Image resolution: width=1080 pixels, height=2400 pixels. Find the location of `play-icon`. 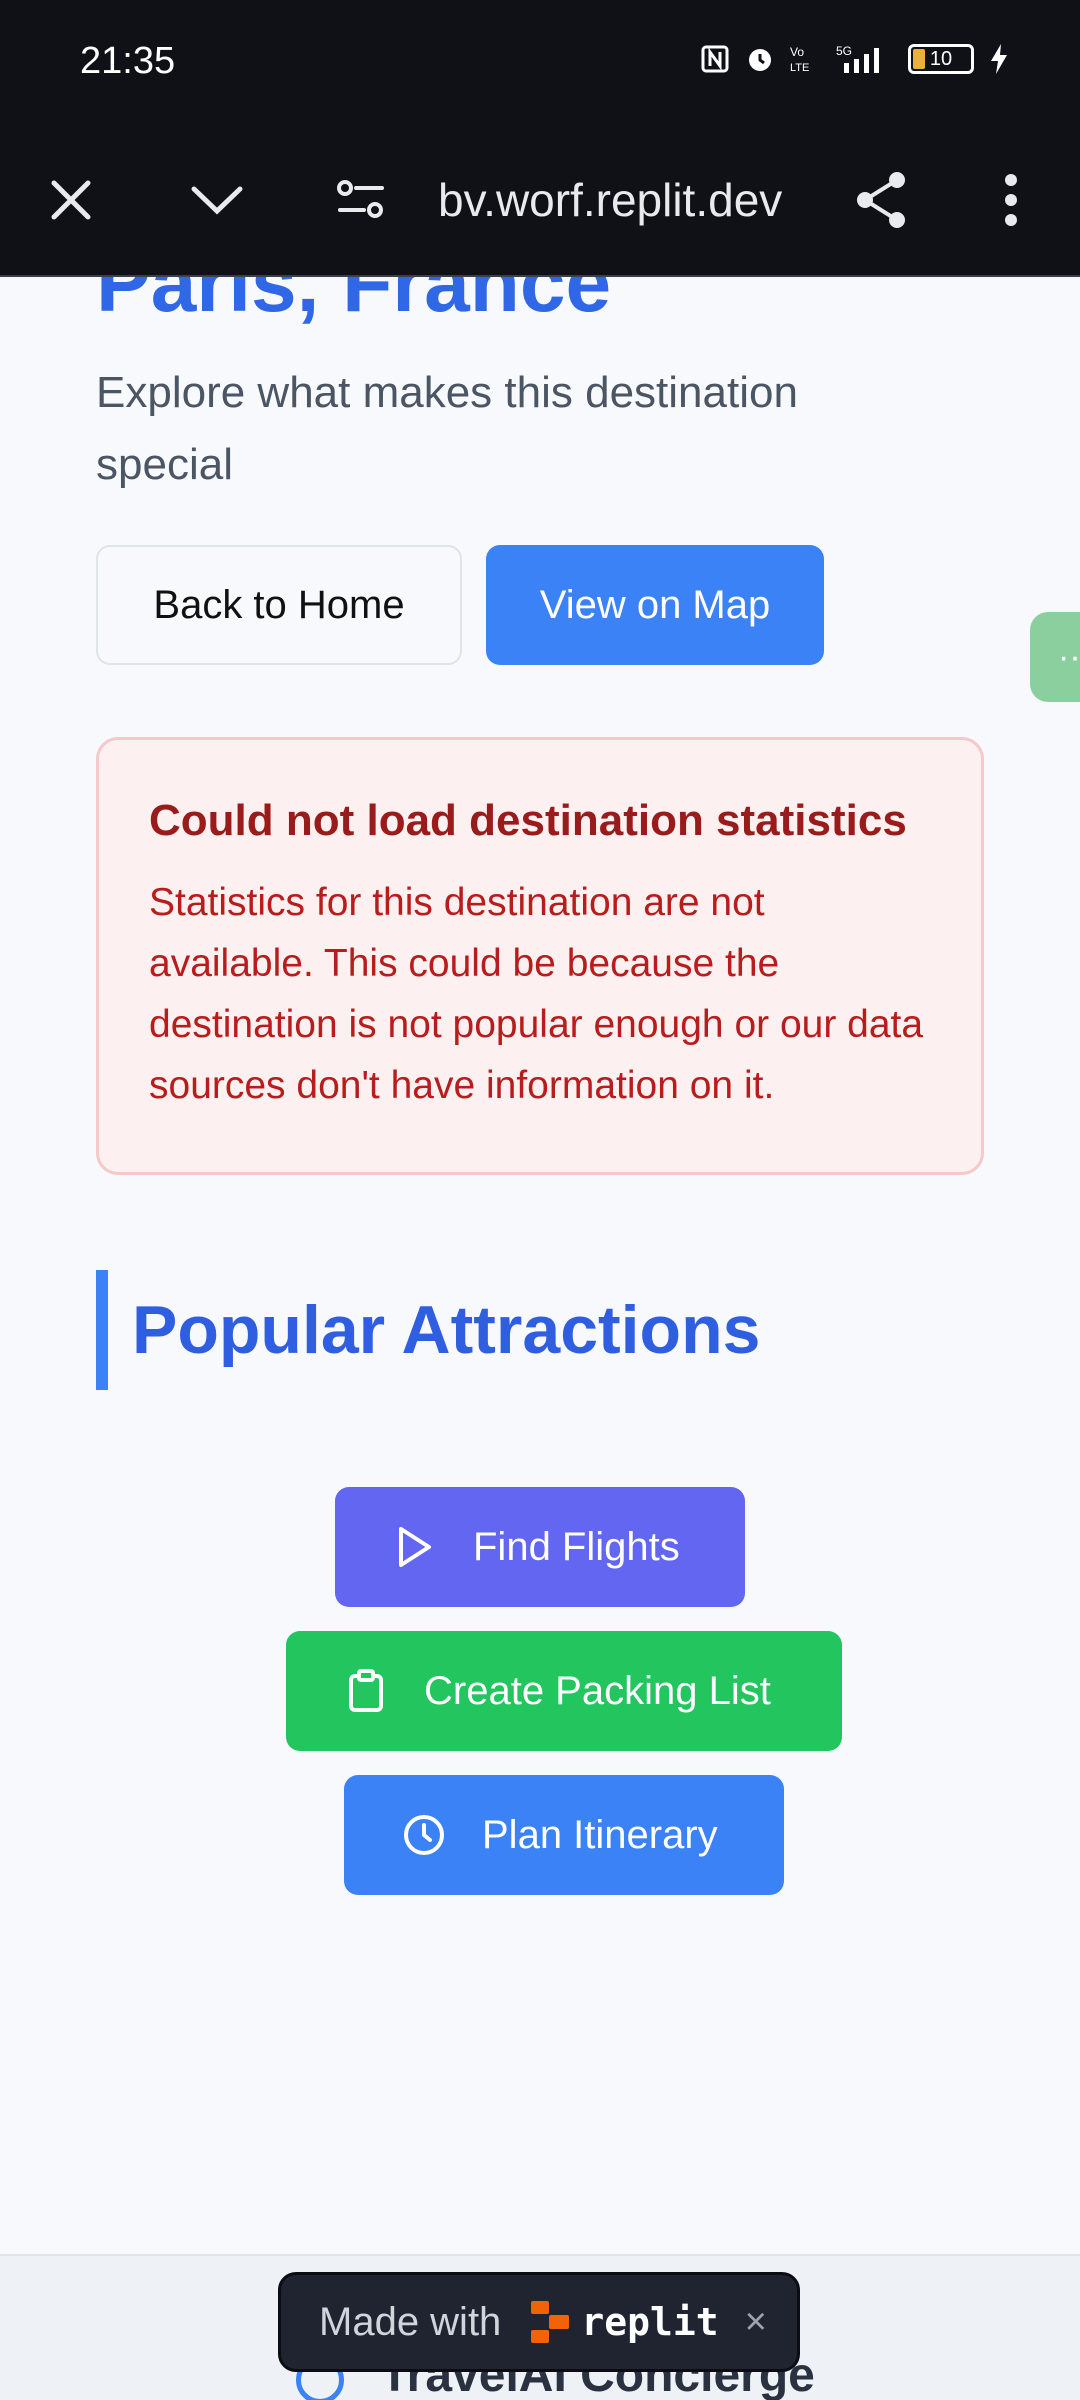

play-icon is located at coordinates (415, 1547).